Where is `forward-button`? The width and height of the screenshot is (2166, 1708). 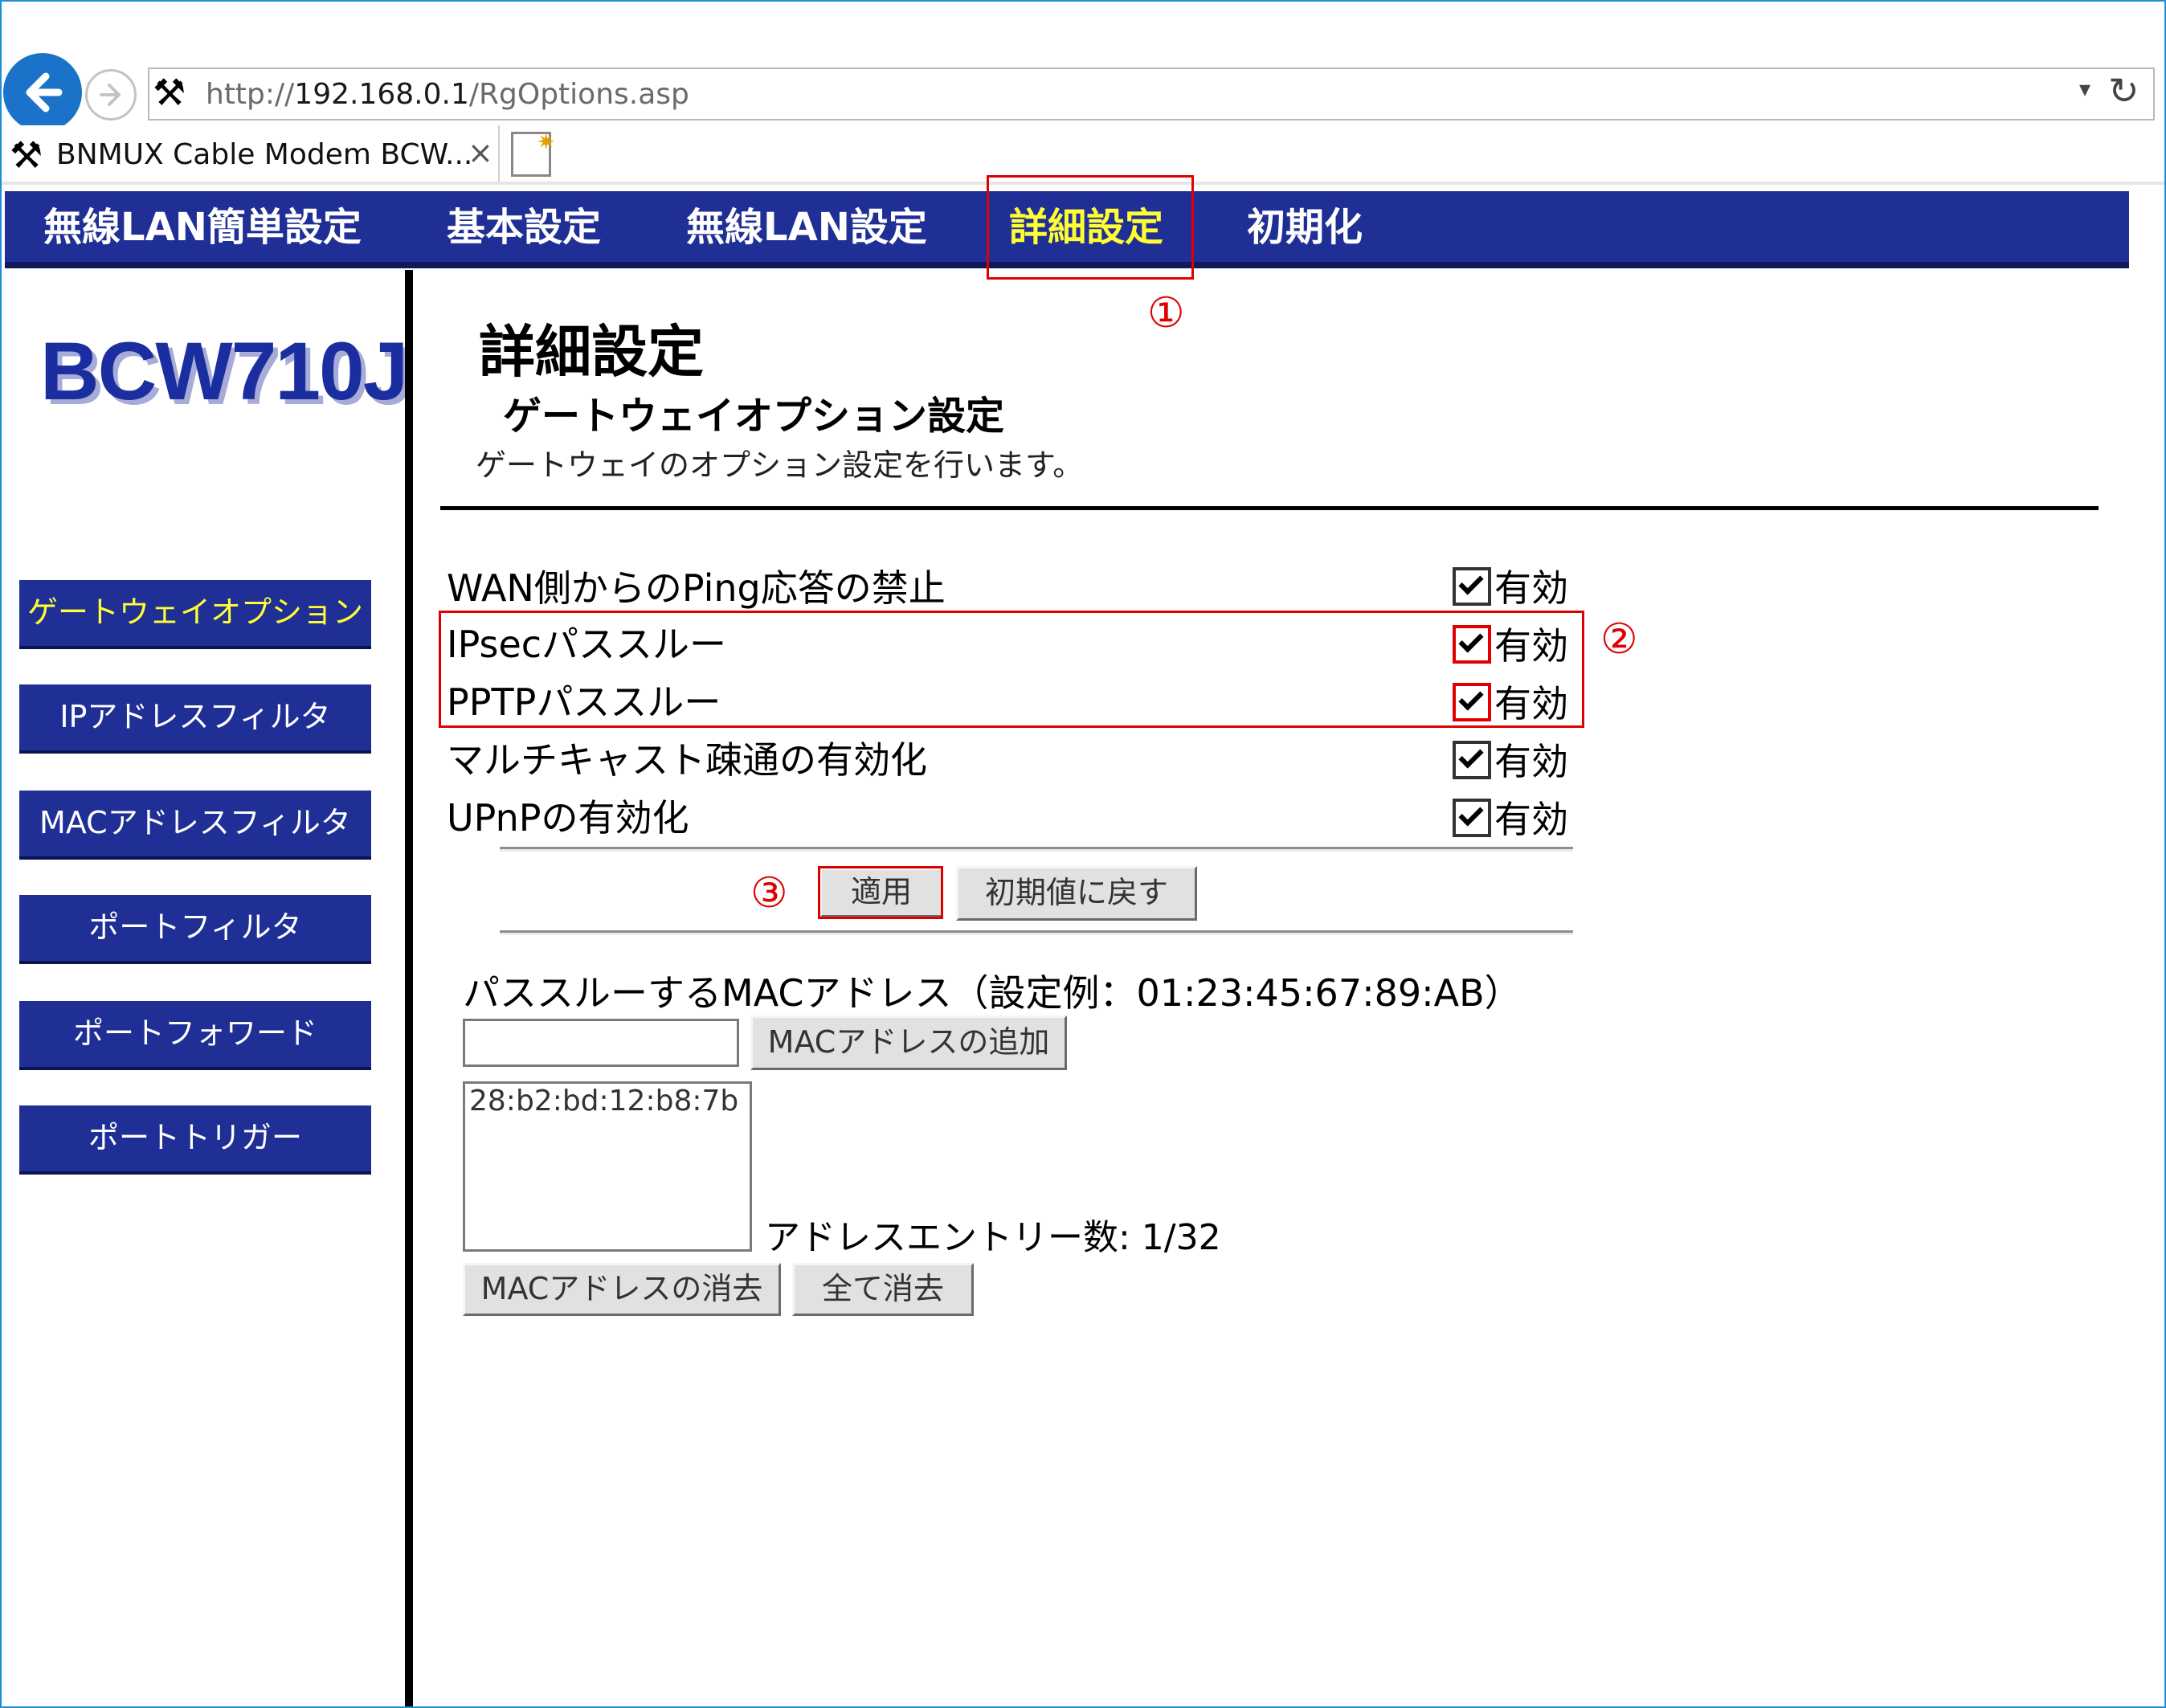 forward-button is located at coordinates (111, 95).